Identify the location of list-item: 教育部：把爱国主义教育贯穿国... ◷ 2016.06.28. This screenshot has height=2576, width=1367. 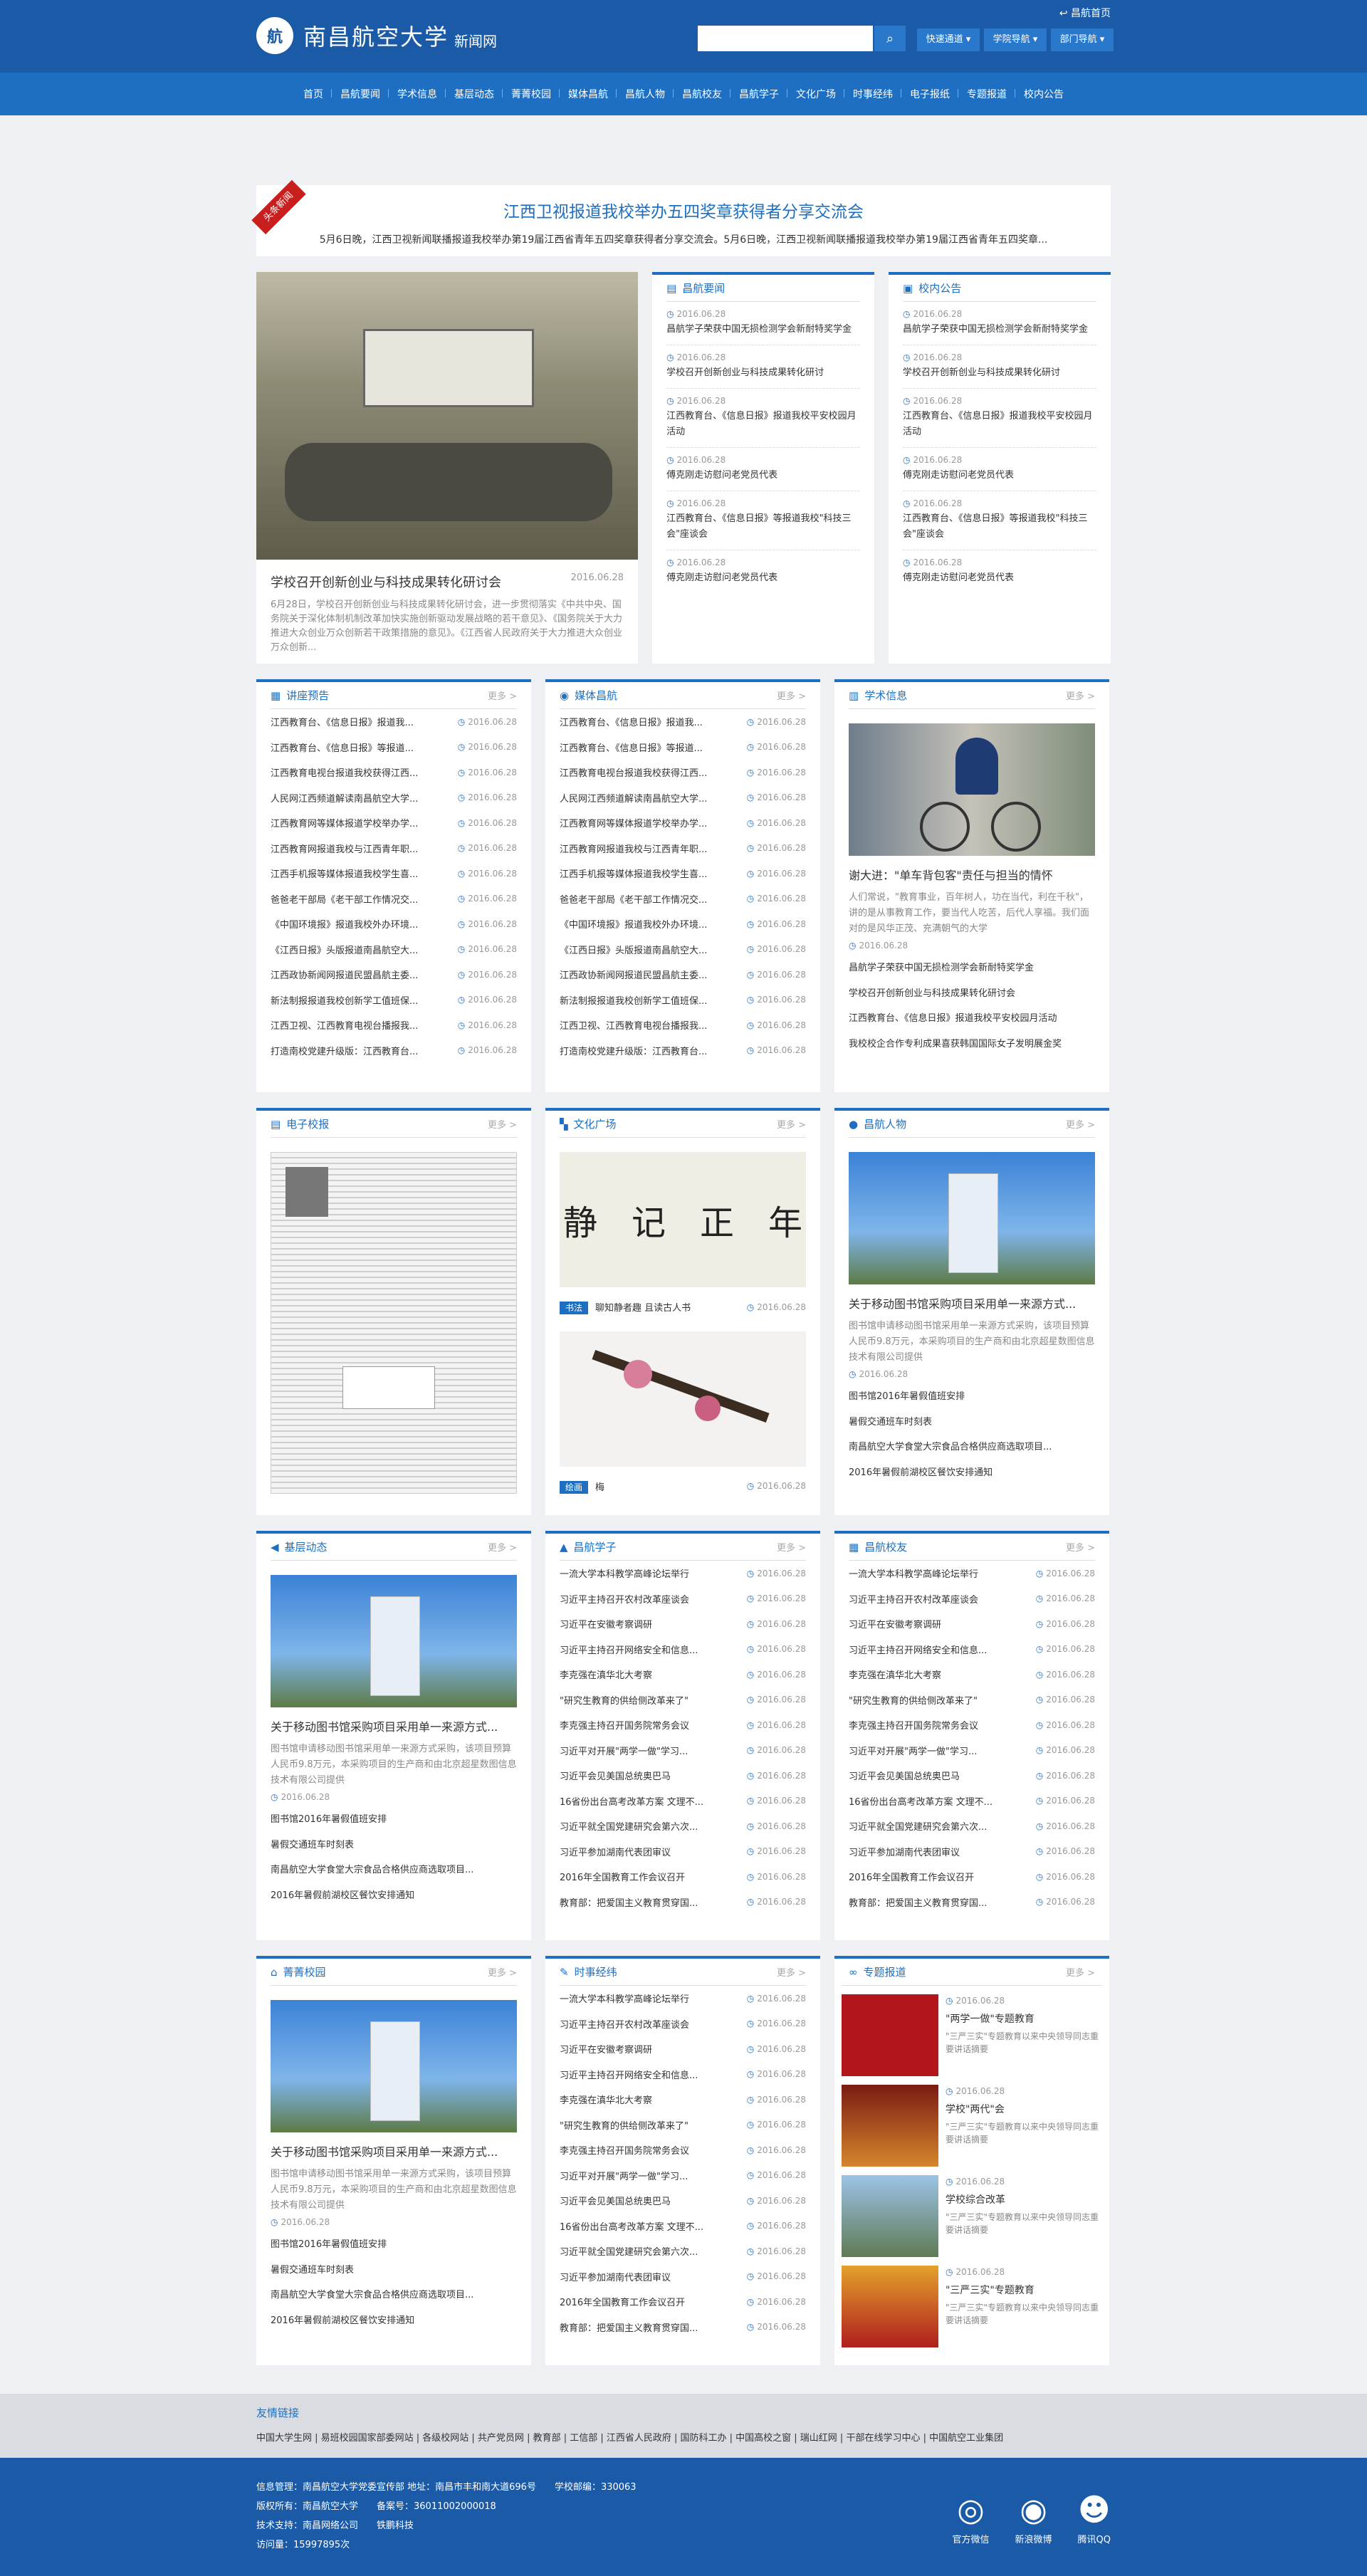
(972, 1902).